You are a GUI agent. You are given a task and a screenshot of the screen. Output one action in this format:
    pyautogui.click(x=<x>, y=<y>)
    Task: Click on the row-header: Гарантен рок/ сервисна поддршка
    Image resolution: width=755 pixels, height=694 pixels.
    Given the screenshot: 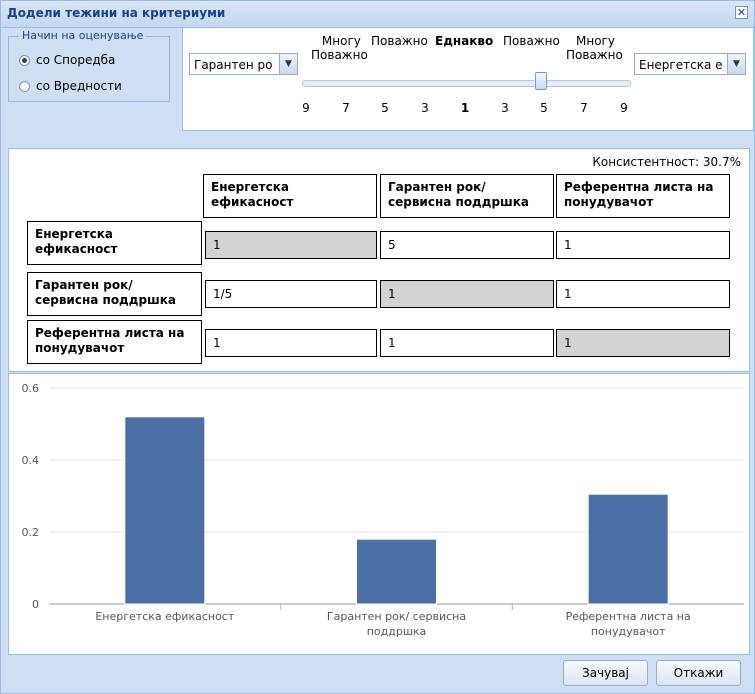 What is the action you would take?
    pyautogui.click(x=114, y=294)
    